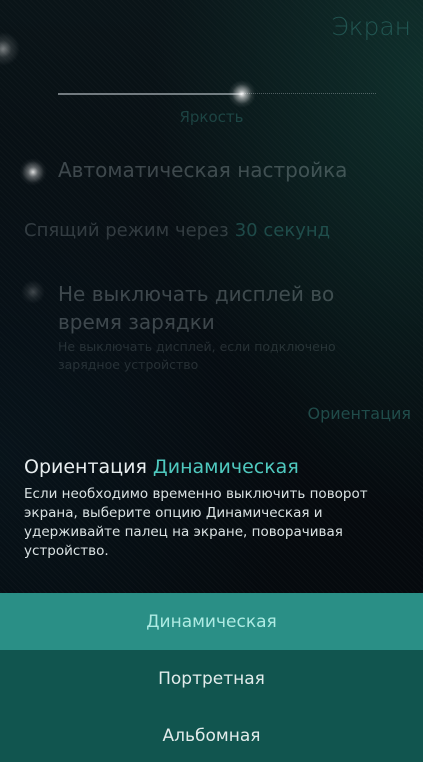 Image resolution: width=423 pixels, height=762 pixels. I want to click on auto-brightness-label: Автоматическая настройка, so click(202, 170).